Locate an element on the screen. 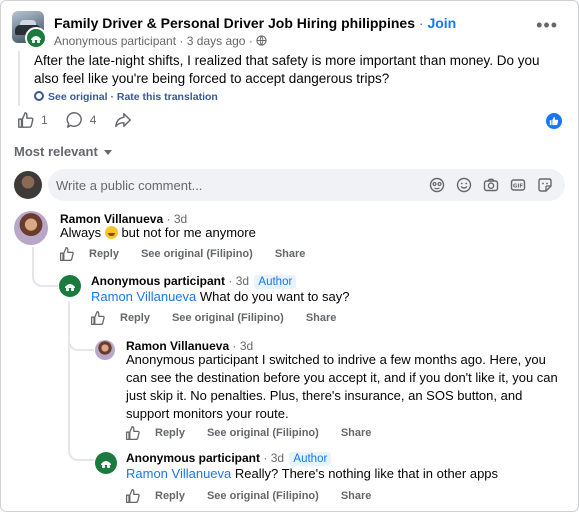  globe-icon is located at coordinates (261, 40).